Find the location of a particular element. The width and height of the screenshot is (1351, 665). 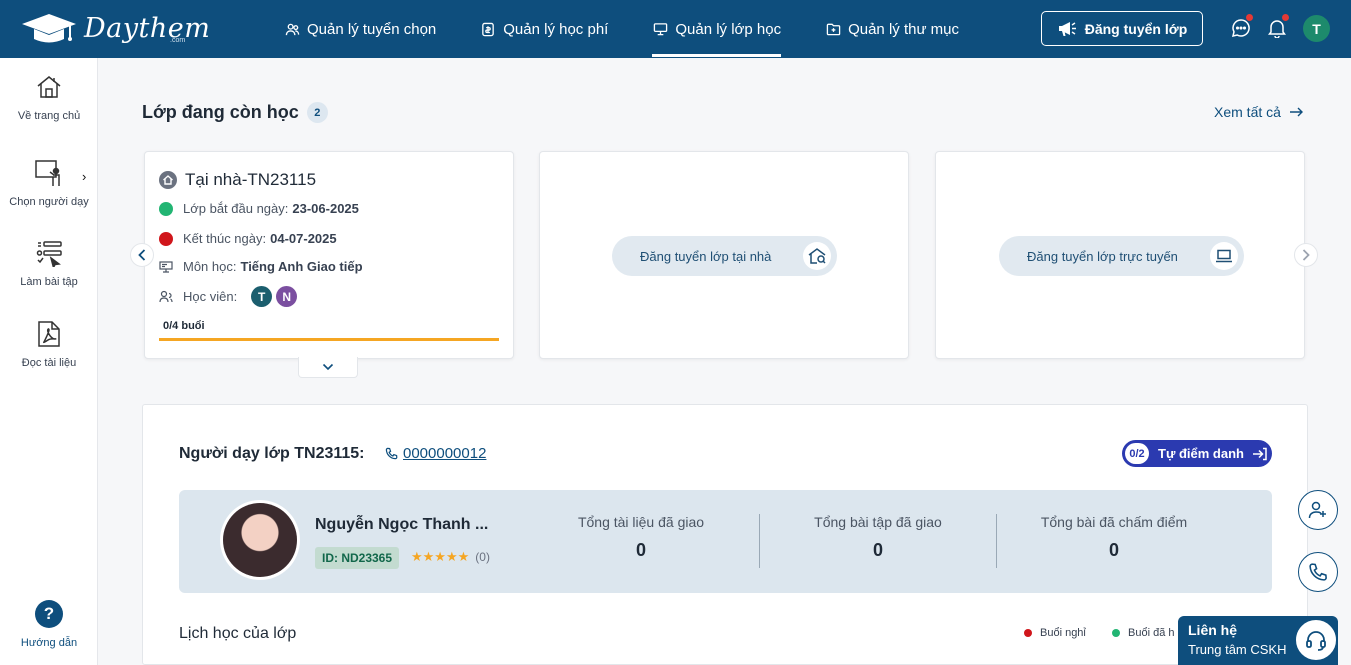

sidebar-item-exercise: Làm bài tập is located at coordinates (49, 263).